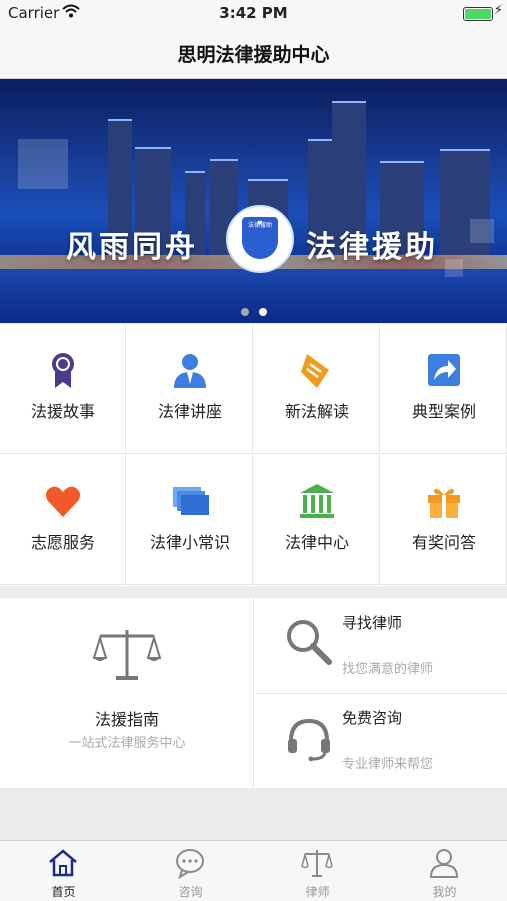  I want to click on carousel-dot, so click(244, 312).